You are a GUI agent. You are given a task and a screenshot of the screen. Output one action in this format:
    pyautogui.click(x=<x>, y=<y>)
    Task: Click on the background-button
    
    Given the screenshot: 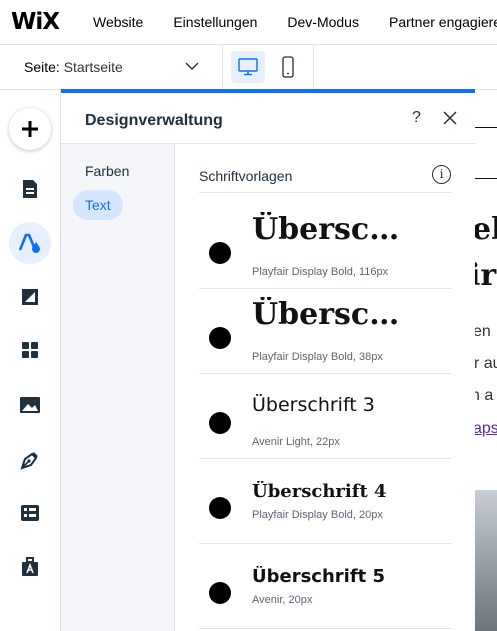 What is the action you would take?
    pyautogui.click(x=30, y=297)
    